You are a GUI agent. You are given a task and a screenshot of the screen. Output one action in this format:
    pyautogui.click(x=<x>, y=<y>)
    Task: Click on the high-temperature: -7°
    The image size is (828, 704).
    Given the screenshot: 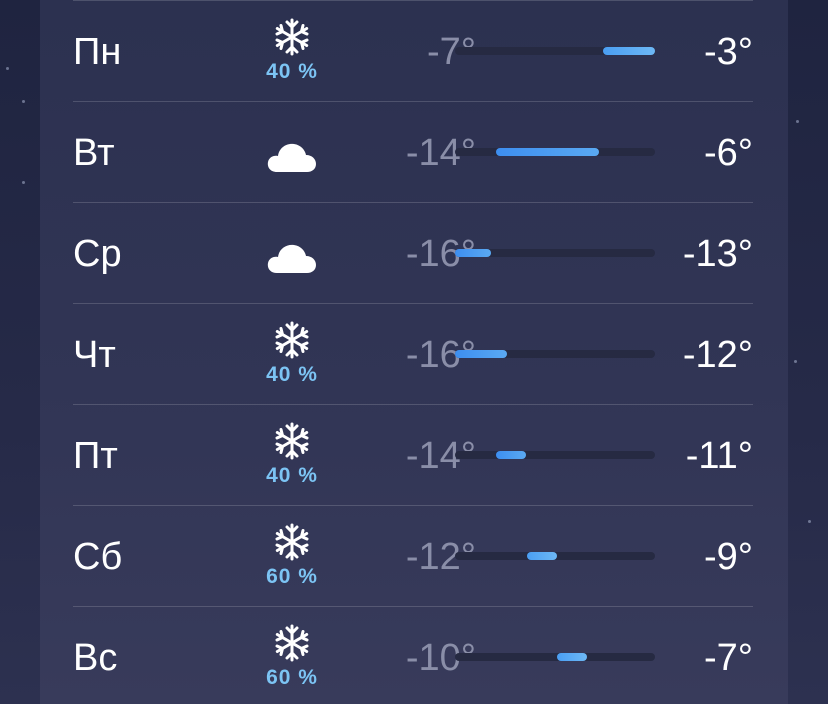 What is the action you would take?
    pyautogui.click(x=728, y=658)
    